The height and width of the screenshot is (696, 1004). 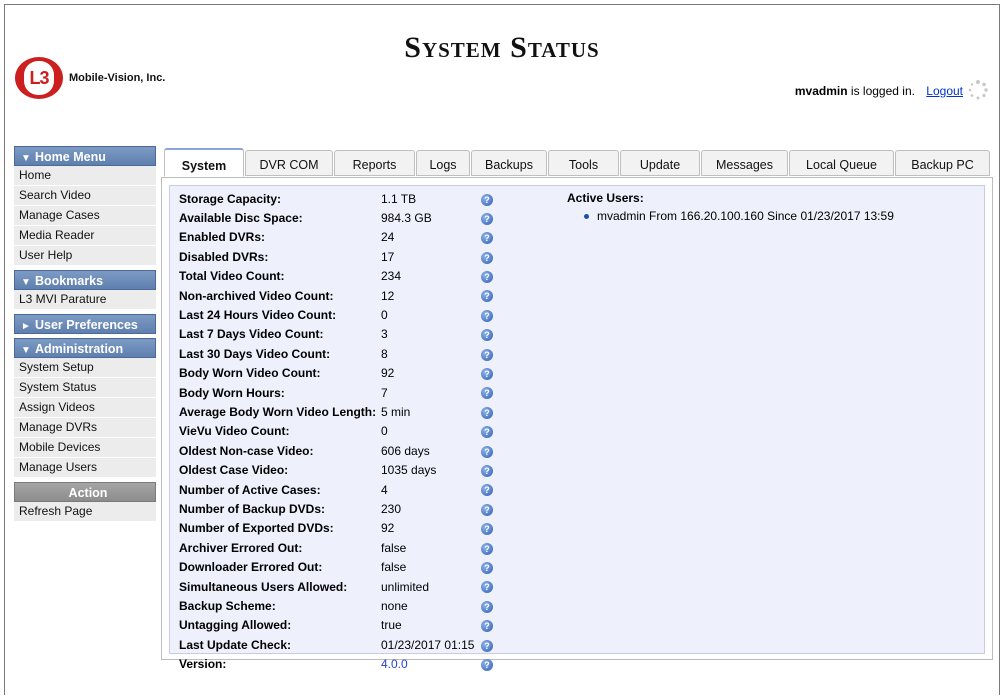 What do you see at coordinates (79, 349) in the screenshot?
I see `sidebar-section-label: Administration` at bounding box center [79, 349].